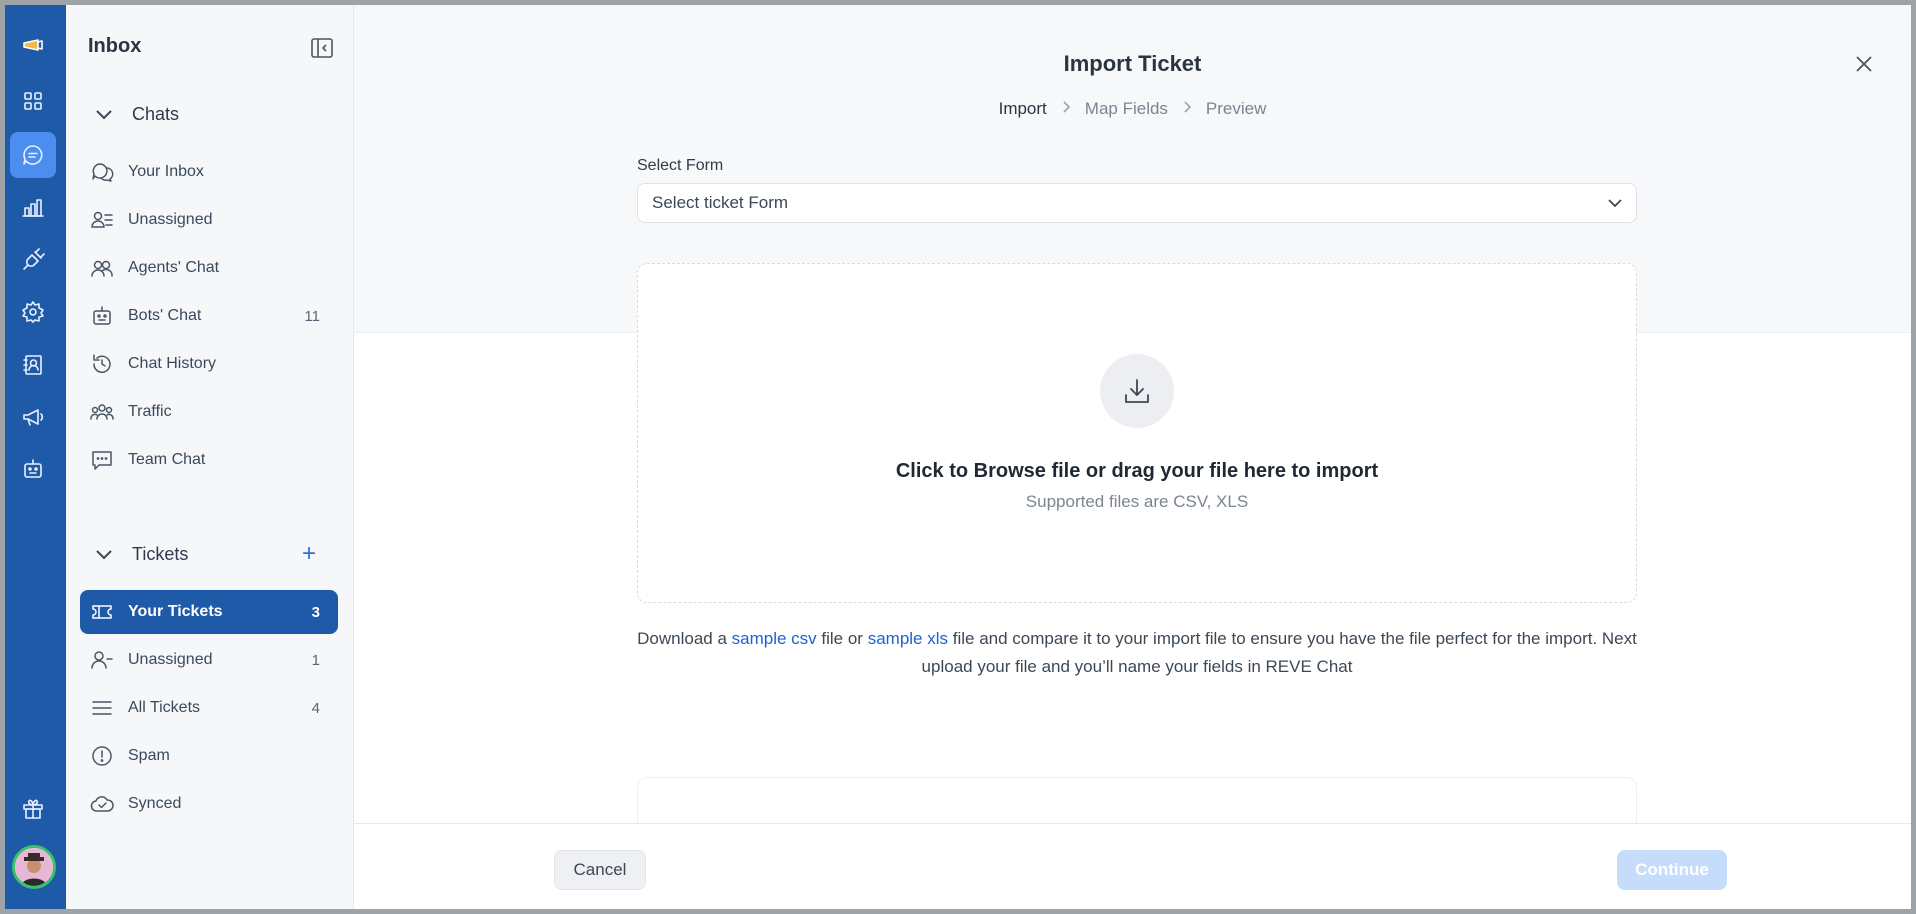  I want to click on list-icon, so click(102, 708).